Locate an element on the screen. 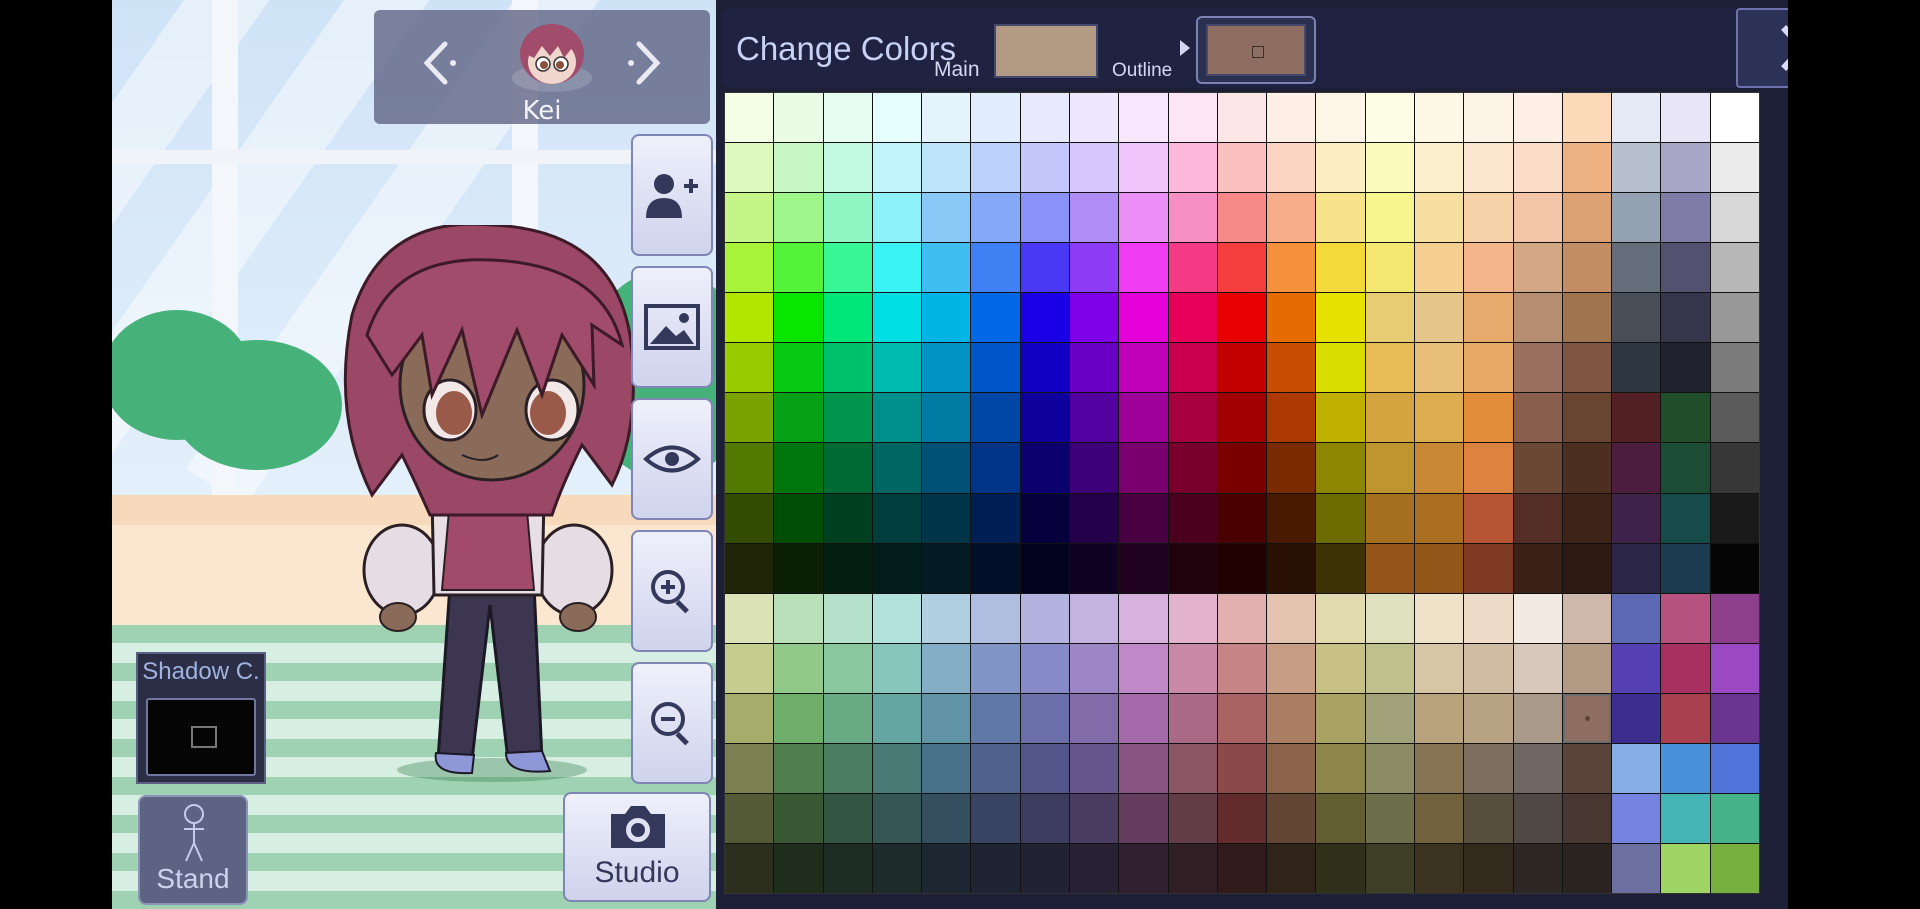 This screenshot has width=1920, height=909. studio-button: Studio is located at coordinates (637, 847).